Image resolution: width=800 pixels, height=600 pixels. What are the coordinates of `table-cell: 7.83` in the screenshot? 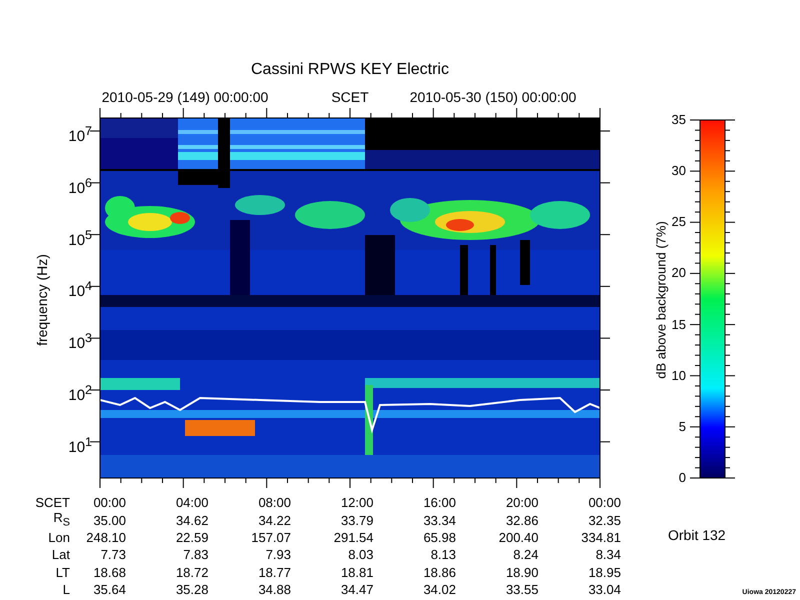 It's located at (195, 554).